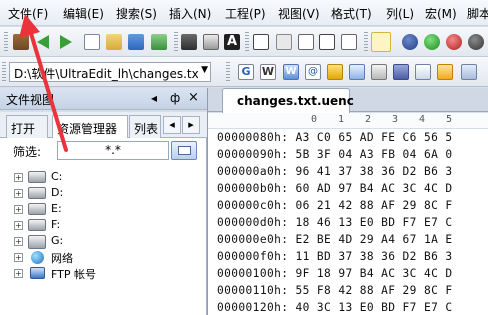 This screenshot has width=488, height=315. I want to click on font-icon: A, so click(232, 42).